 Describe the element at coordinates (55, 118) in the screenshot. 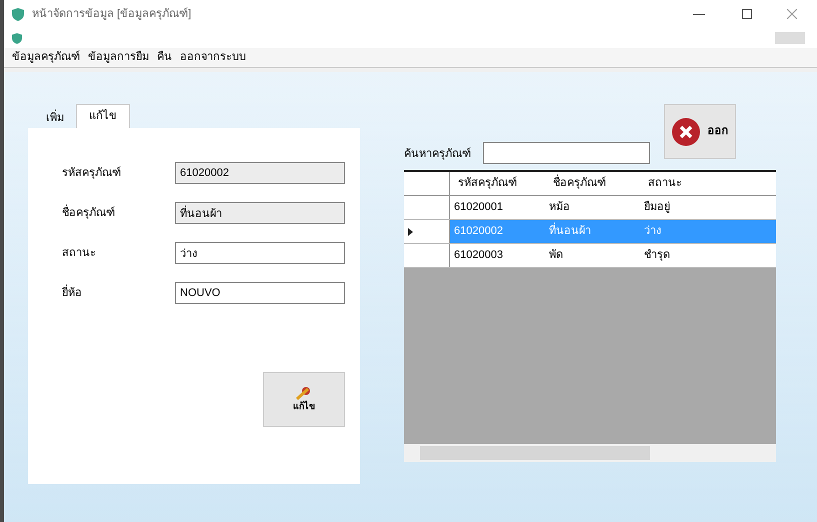

I see `tab: เพิ่ม` at that location.